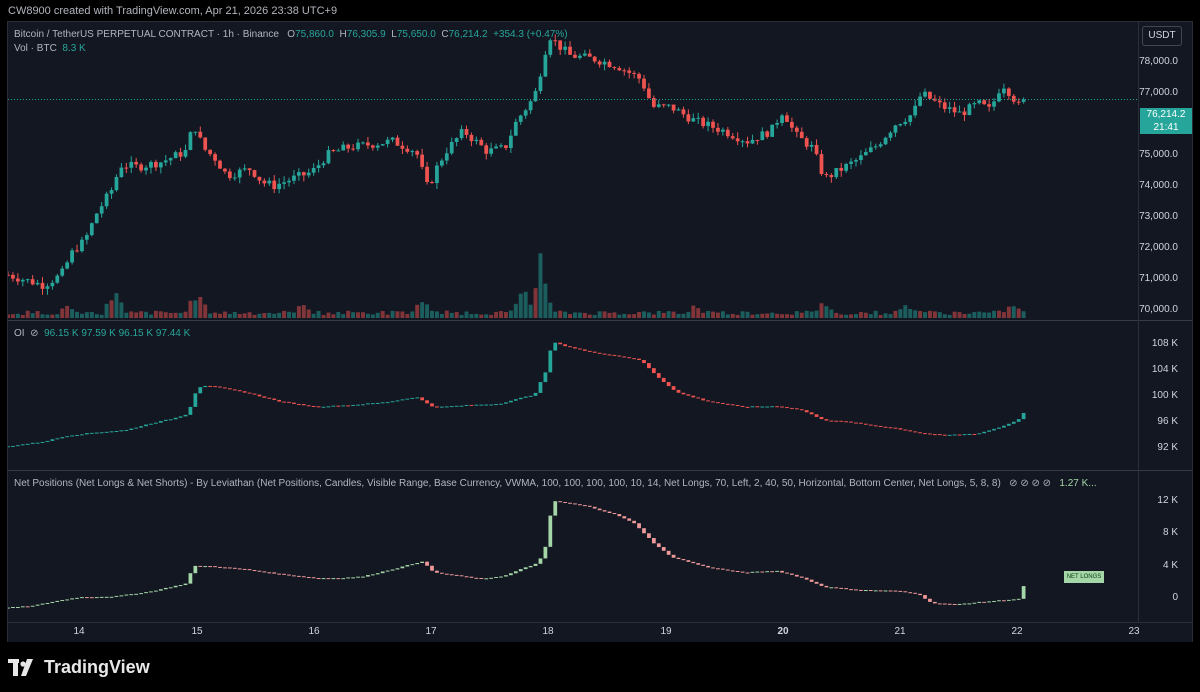 The width and height of the screenshot is (1200, 692). I want to click on bar-countdown: 21:41, so click(1166, 127).